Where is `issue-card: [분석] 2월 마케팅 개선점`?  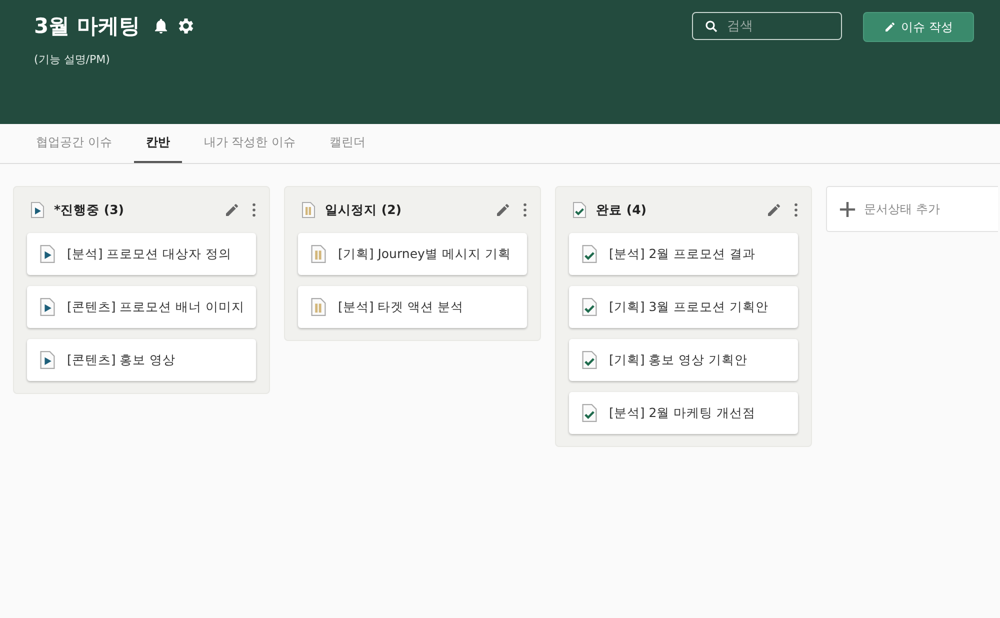 issue-card: [분석] 2월 마케팅 개선점 is located at coordinates (683, 413).